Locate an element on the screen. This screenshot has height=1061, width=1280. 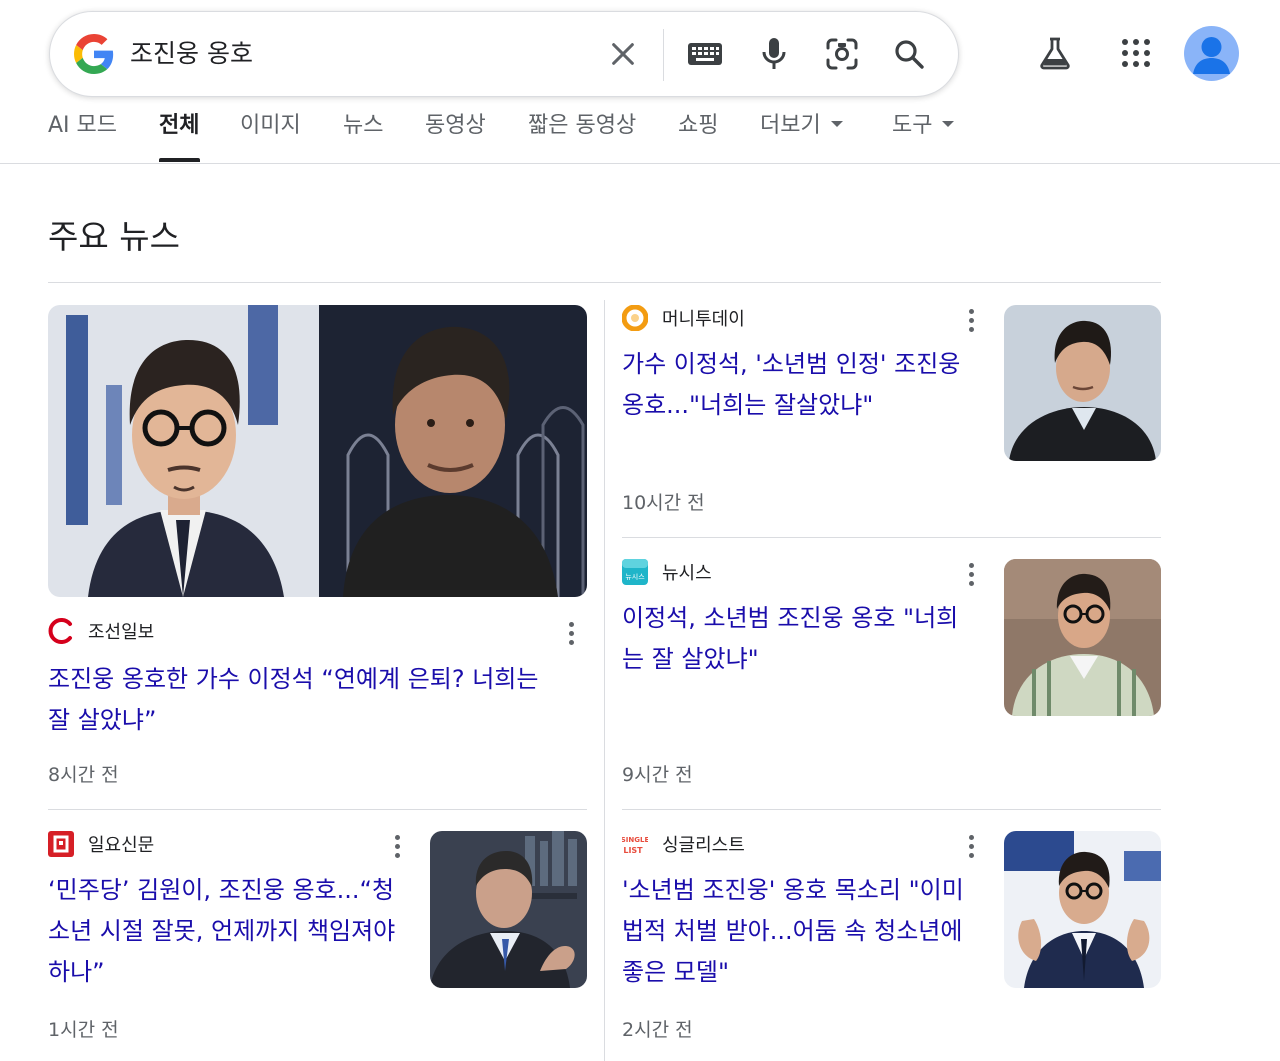
tab-tools-label: 도구 is located at coordinates (912, 125).